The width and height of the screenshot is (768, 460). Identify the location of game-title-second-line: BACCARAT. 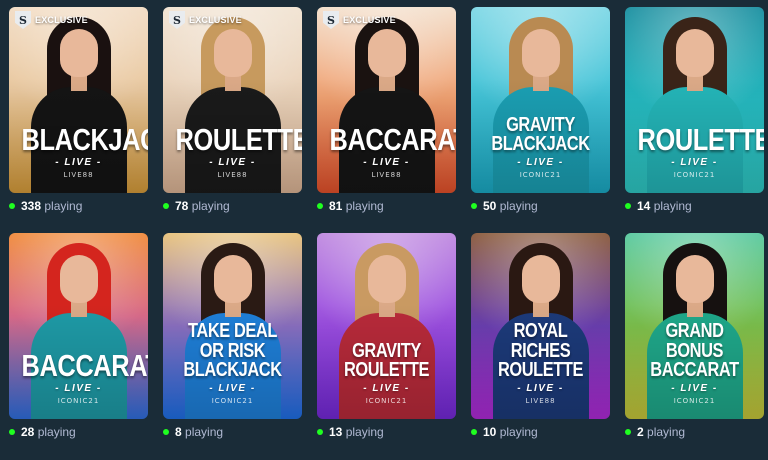
(694, 370).